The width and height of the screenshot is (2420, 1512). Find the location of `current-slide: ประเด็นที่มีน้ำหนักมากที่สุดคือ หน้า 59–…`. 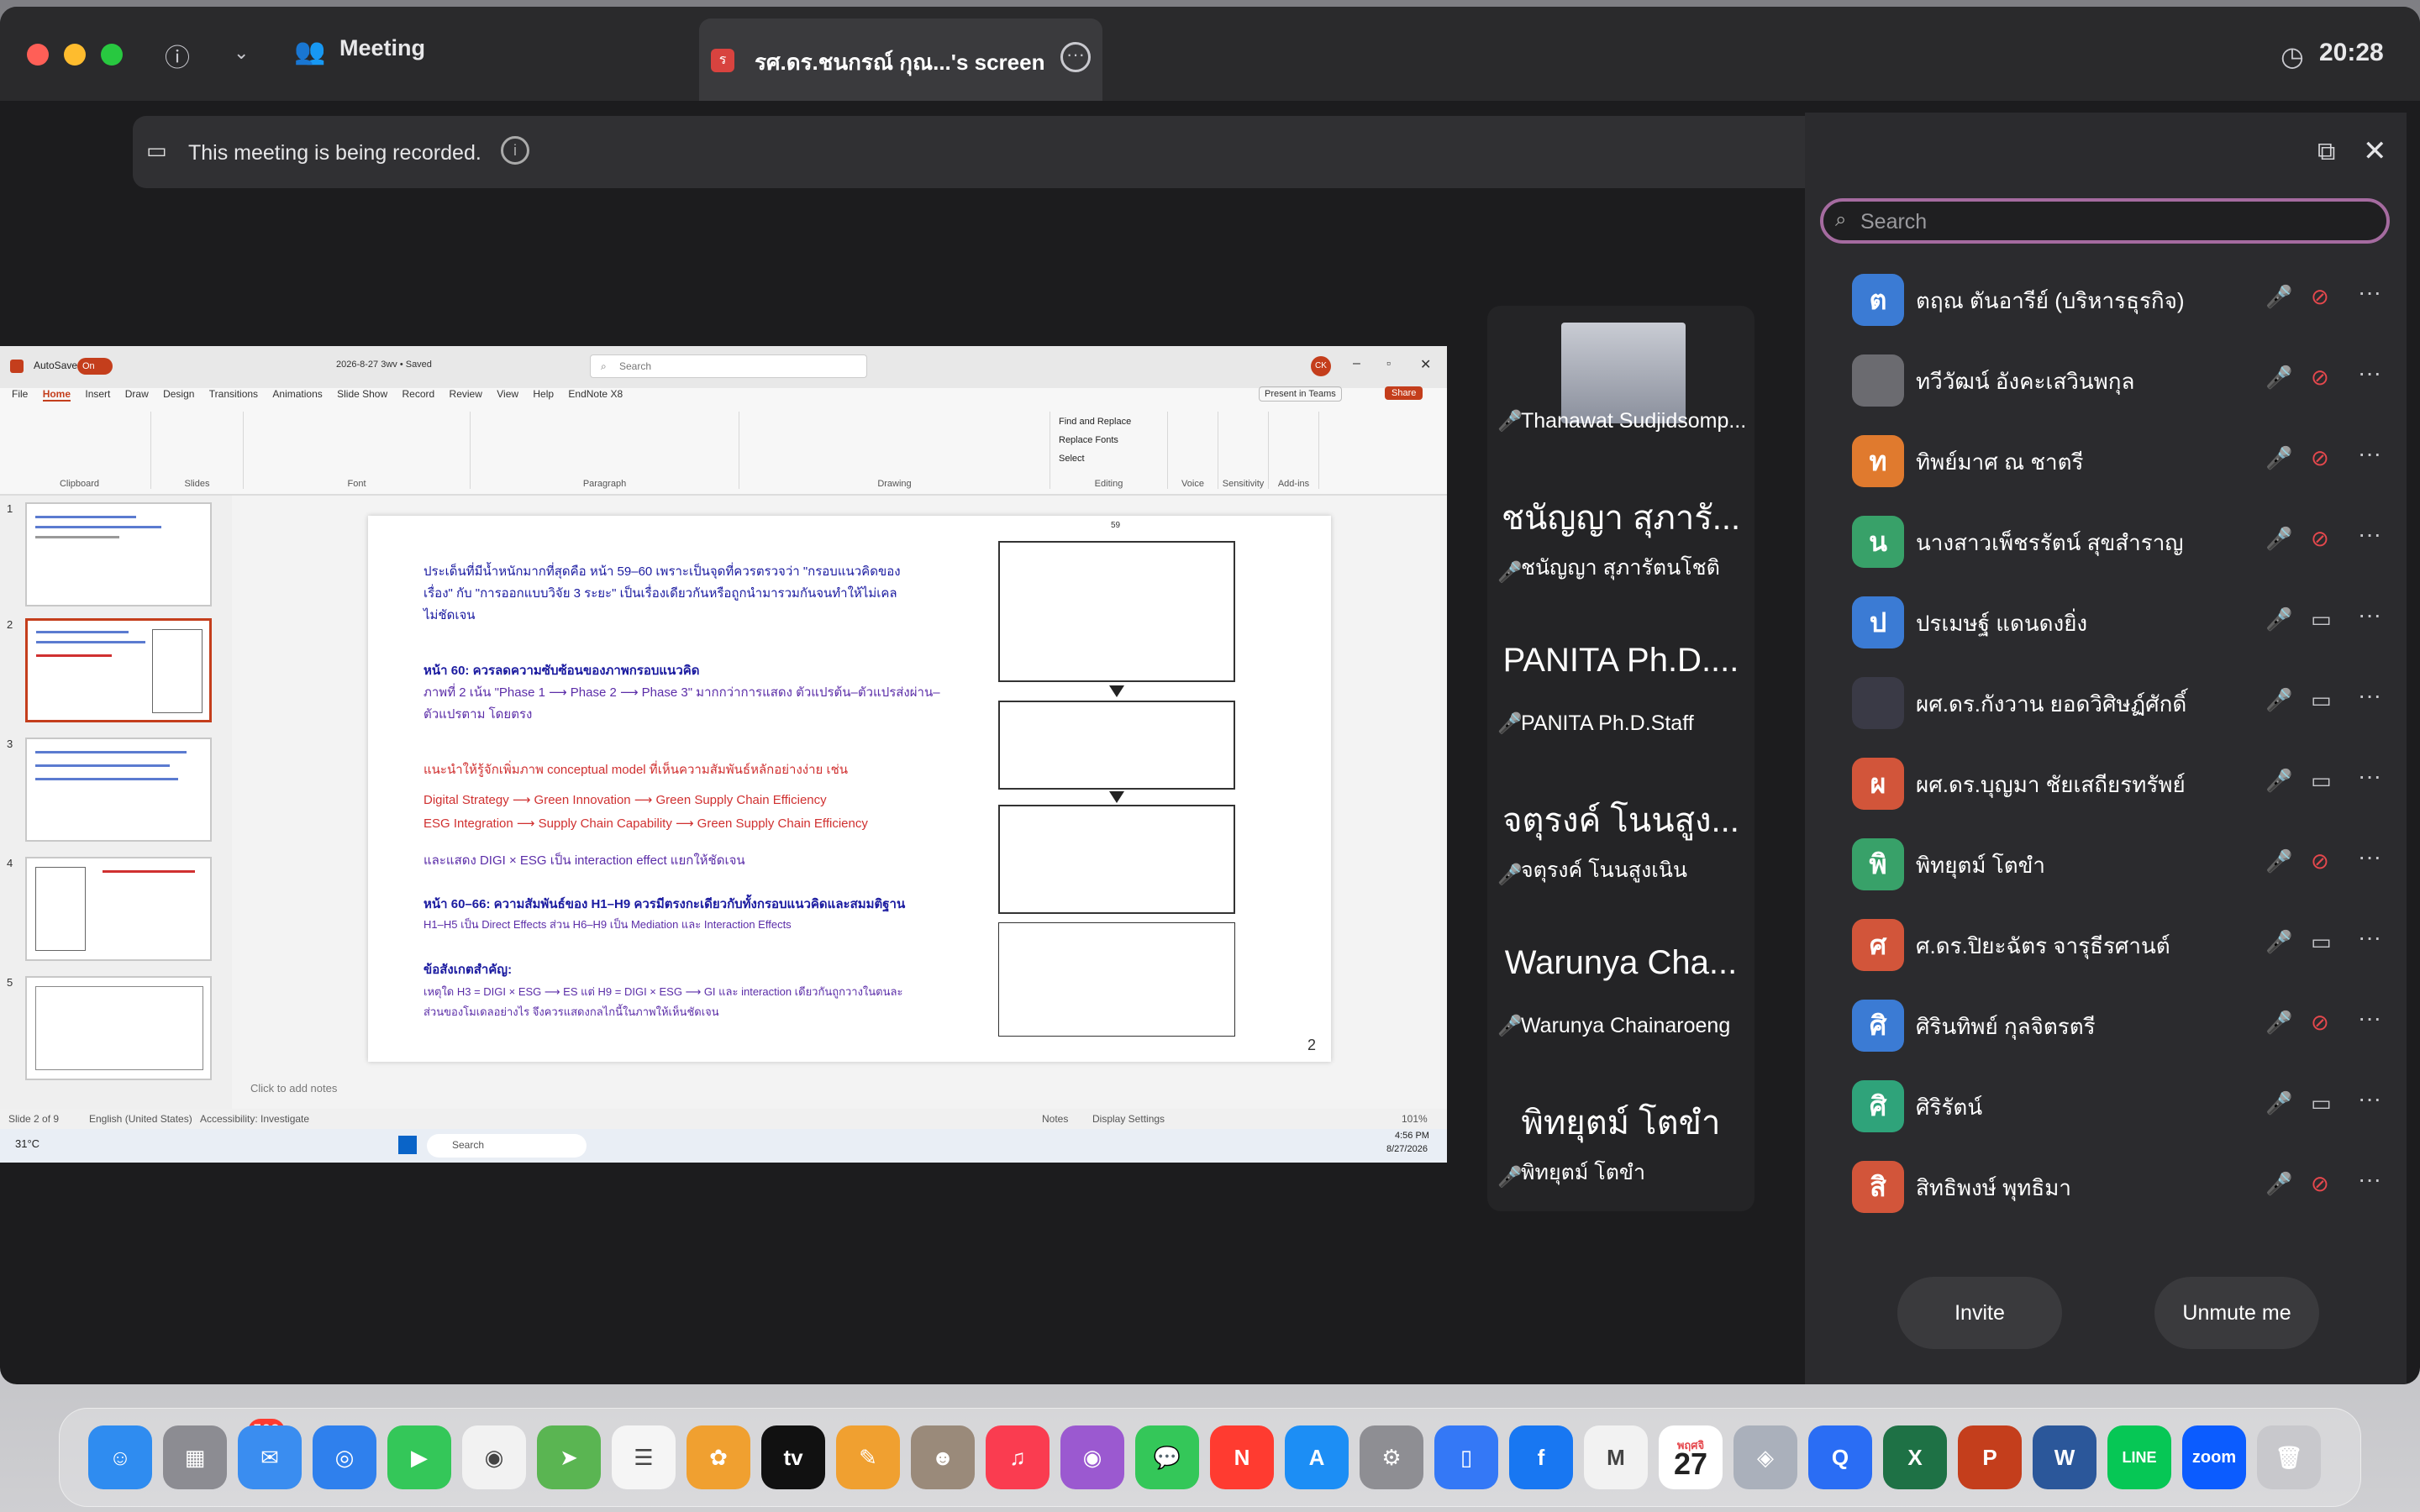

current-slide: ประเด็นที่มีน้ำหนักมากที่สุดคือ หน้า 59–… is located at coordinates (849, 789).